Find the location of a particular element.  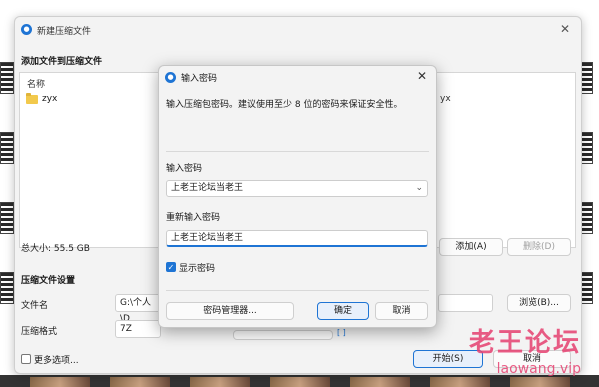

column-header-name: 名称 is located at coordinates (36, 83).